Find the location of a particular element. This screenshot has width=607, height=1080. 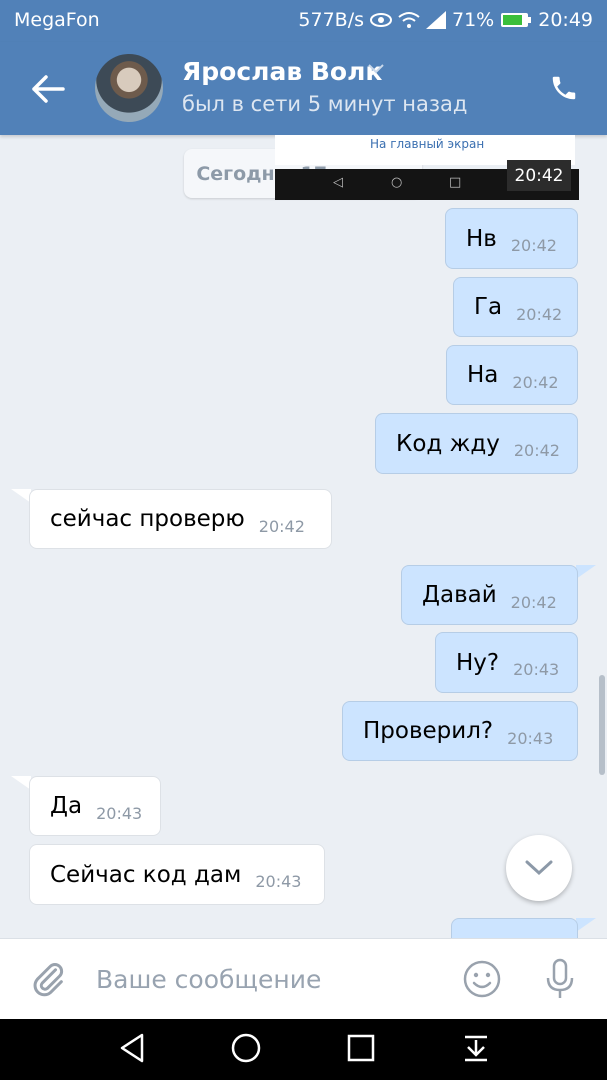

overlay-recent-icon: □ is located at coordinates (455, 182).